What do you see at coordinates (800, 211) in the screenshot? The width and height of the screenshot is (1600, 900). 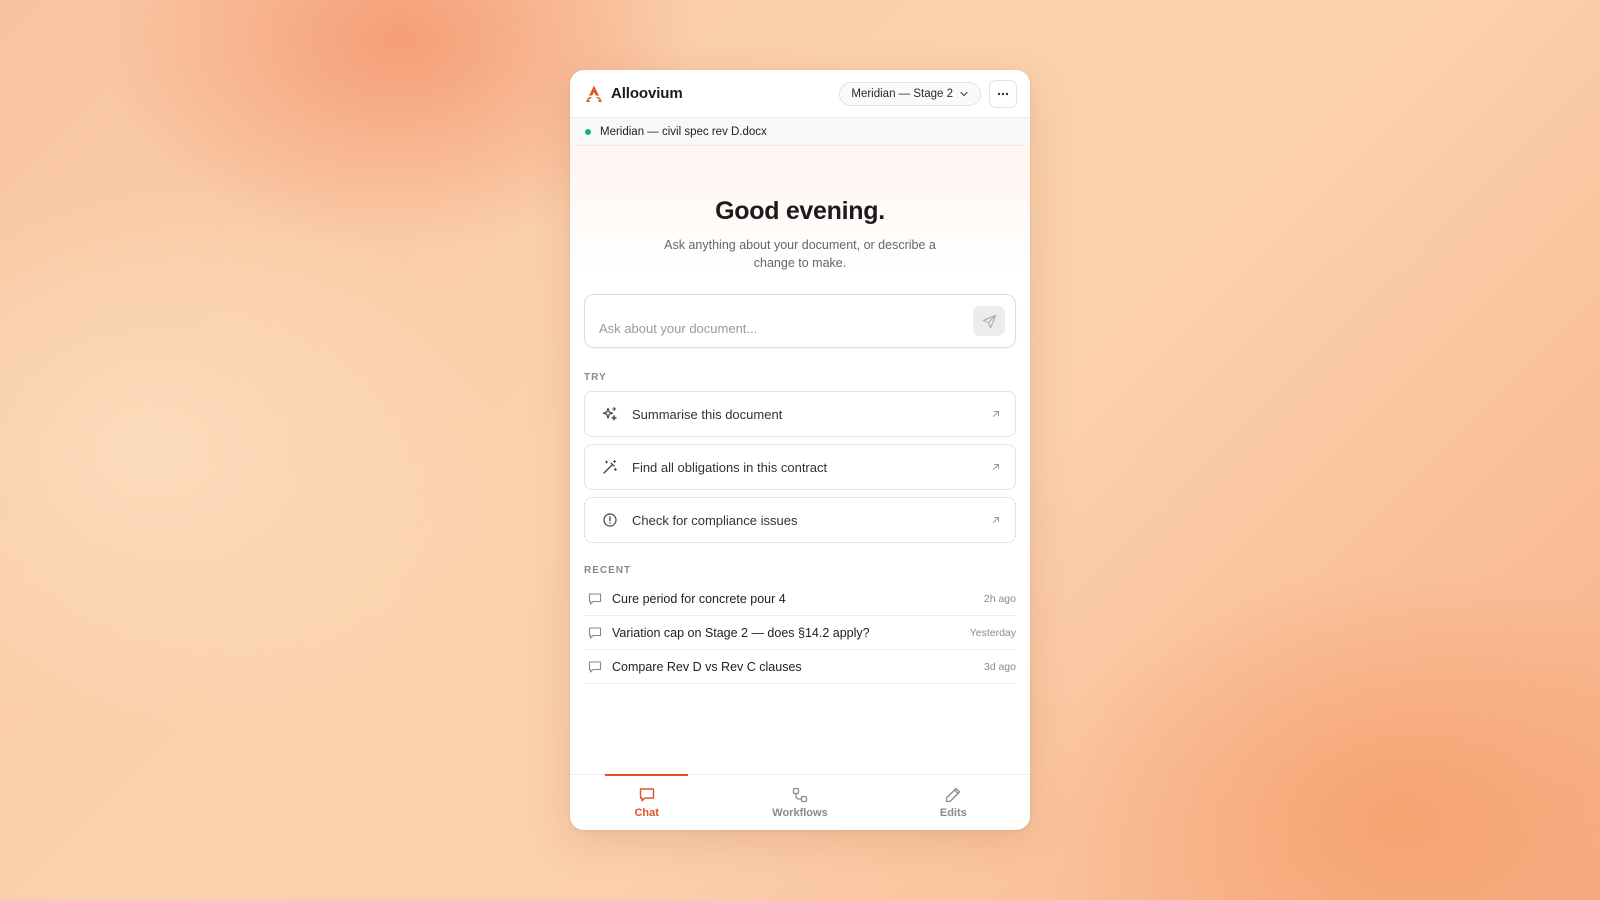 I see `greeting-title: Good evening.` at bounding box center [800, 211].